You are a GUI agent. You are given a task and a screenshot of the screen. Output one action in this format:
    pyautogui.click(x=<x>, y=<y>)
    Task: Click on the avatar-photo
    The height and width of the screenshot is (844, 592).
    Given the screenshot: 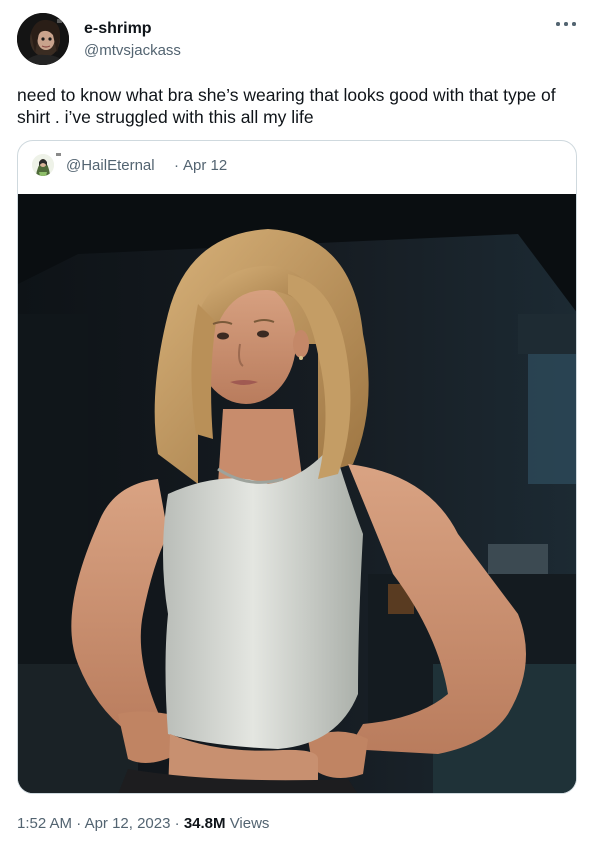 What is the action you would take?
    pyautogui.click(x=43, y=39)
    